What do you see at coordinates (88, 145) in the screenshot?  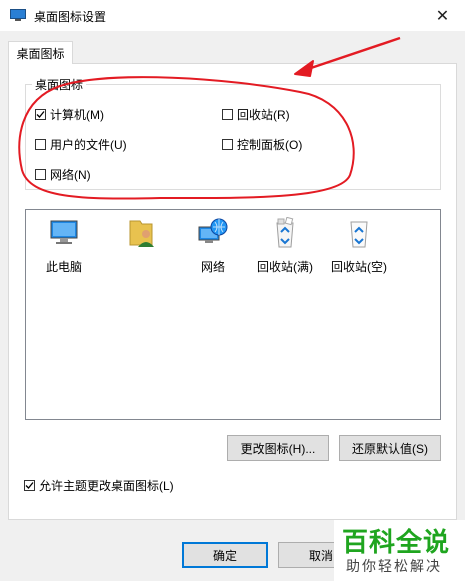 I see `checkbox-label: 用户的文件(U)` at bounding box center [88, 145].